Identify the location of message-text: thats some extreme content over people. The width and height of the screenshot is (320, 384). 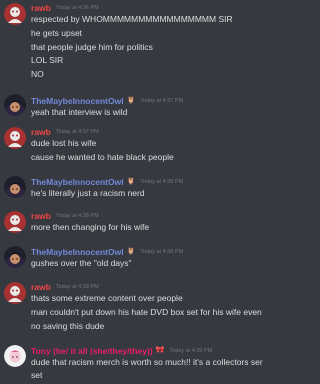
(107, 298).